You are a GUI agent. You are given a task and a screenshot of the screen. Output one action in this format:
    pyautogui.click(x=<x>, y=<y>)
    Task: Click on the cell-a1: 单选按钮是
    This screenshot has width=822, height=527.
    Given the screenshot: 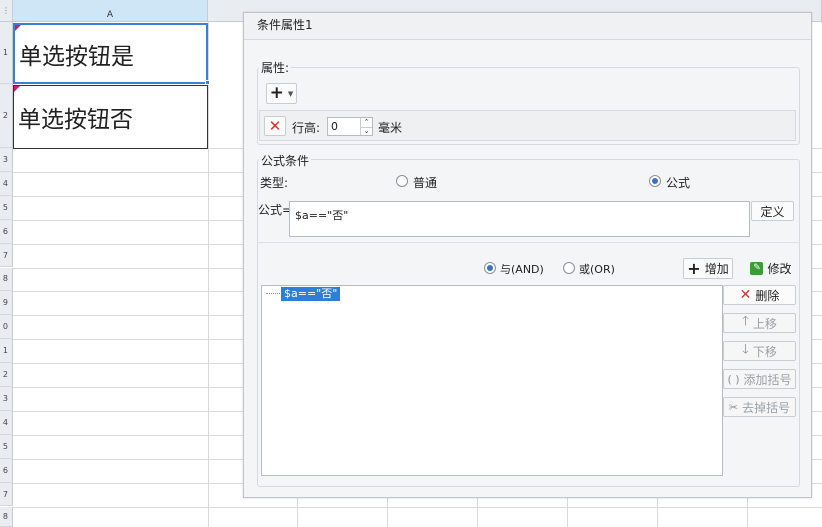 What is the action you would take?
    pyautogui.click(x=110, y=53)
    